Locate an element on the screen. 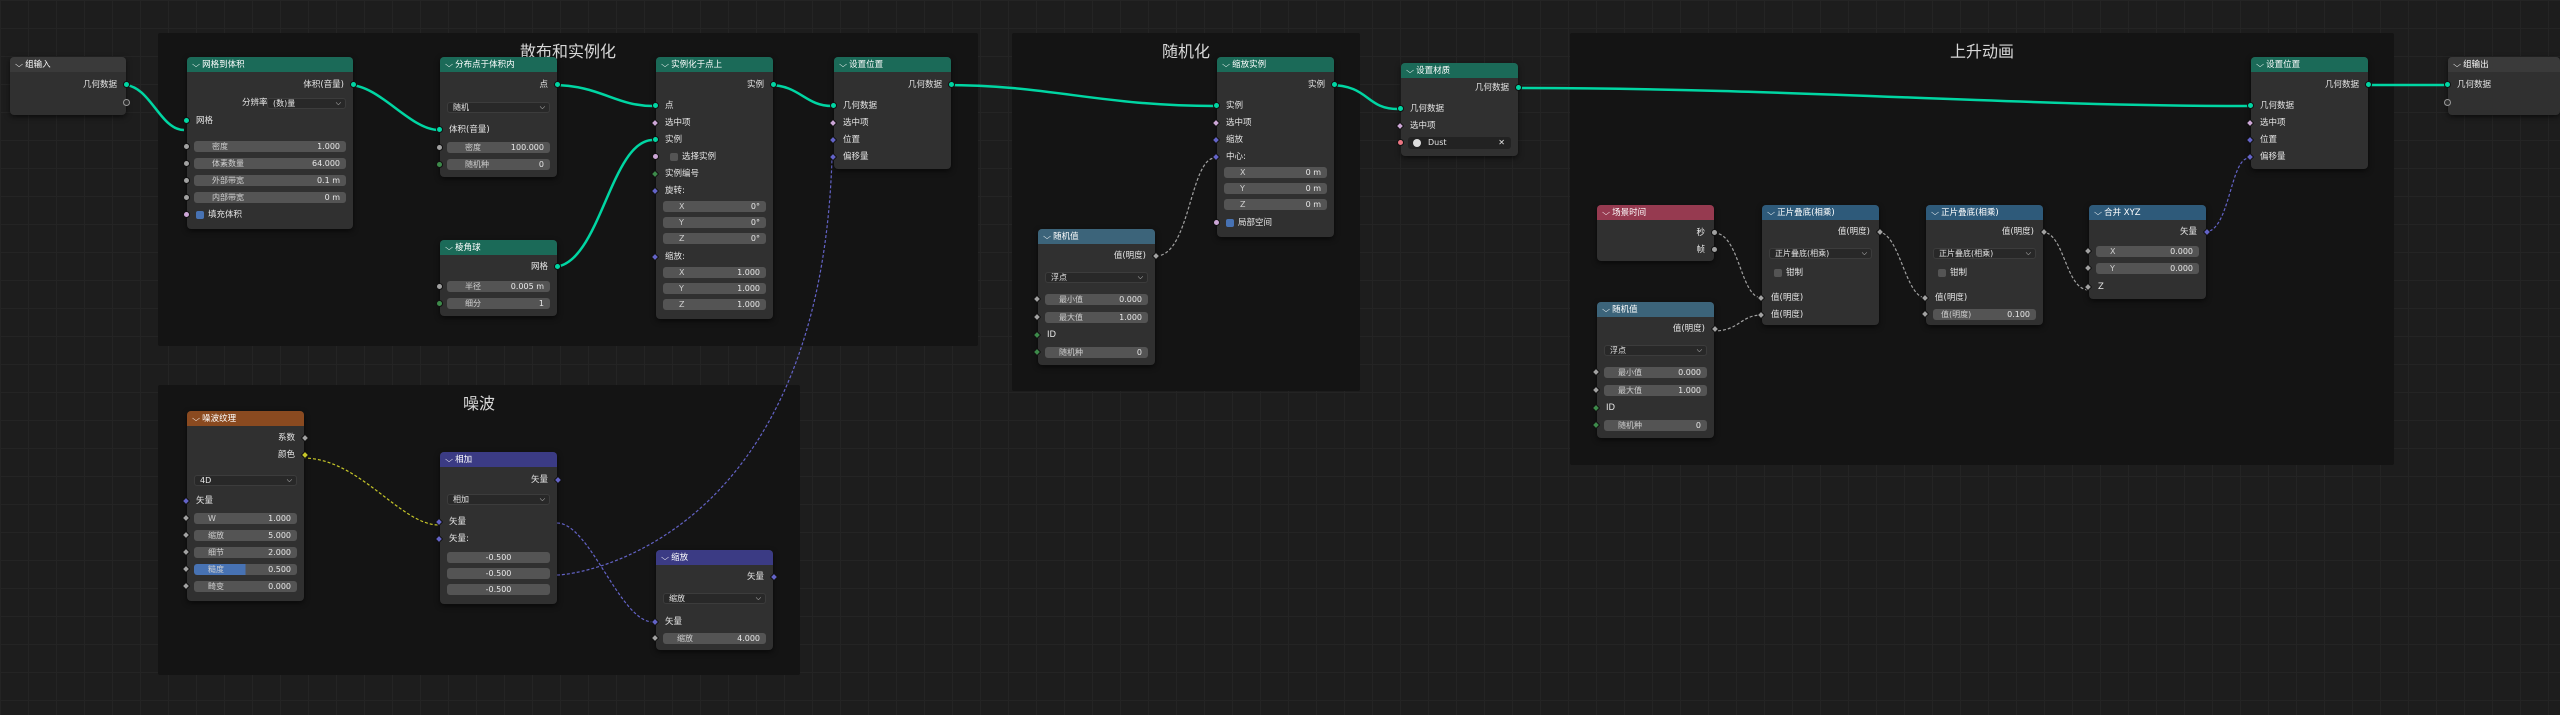 The image size is (2560, 715). w-field: W 1.000 is located at coordinates (239, 518).